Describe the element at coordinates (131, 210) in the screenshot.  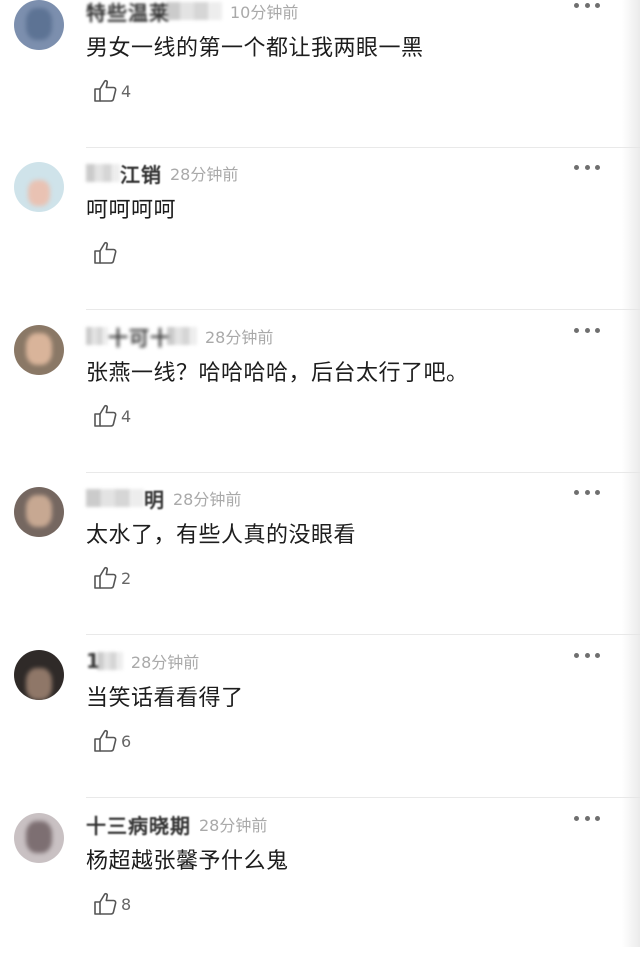
I see `comment-text: 呵呵呵呵` at that location.